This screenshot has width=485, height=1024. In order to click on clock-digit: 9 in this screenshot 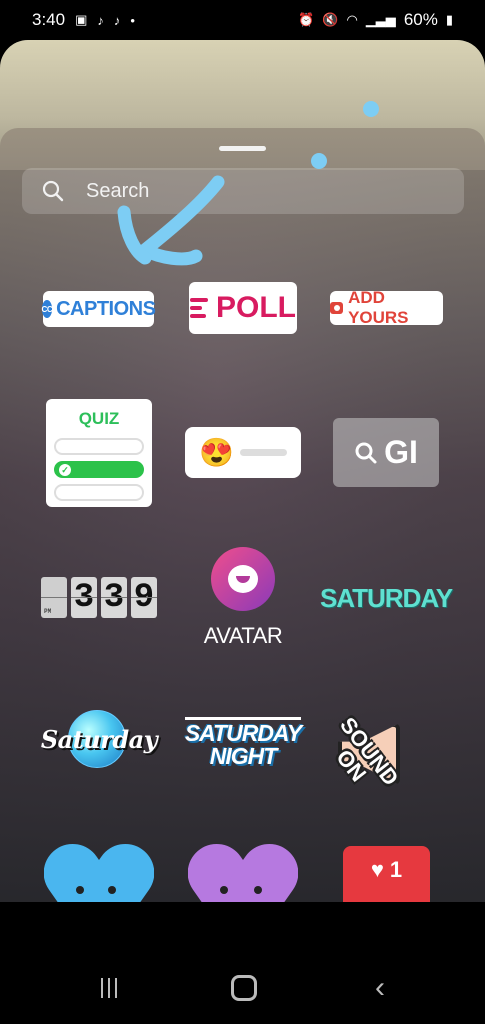, I will do `click(144, 597)`.